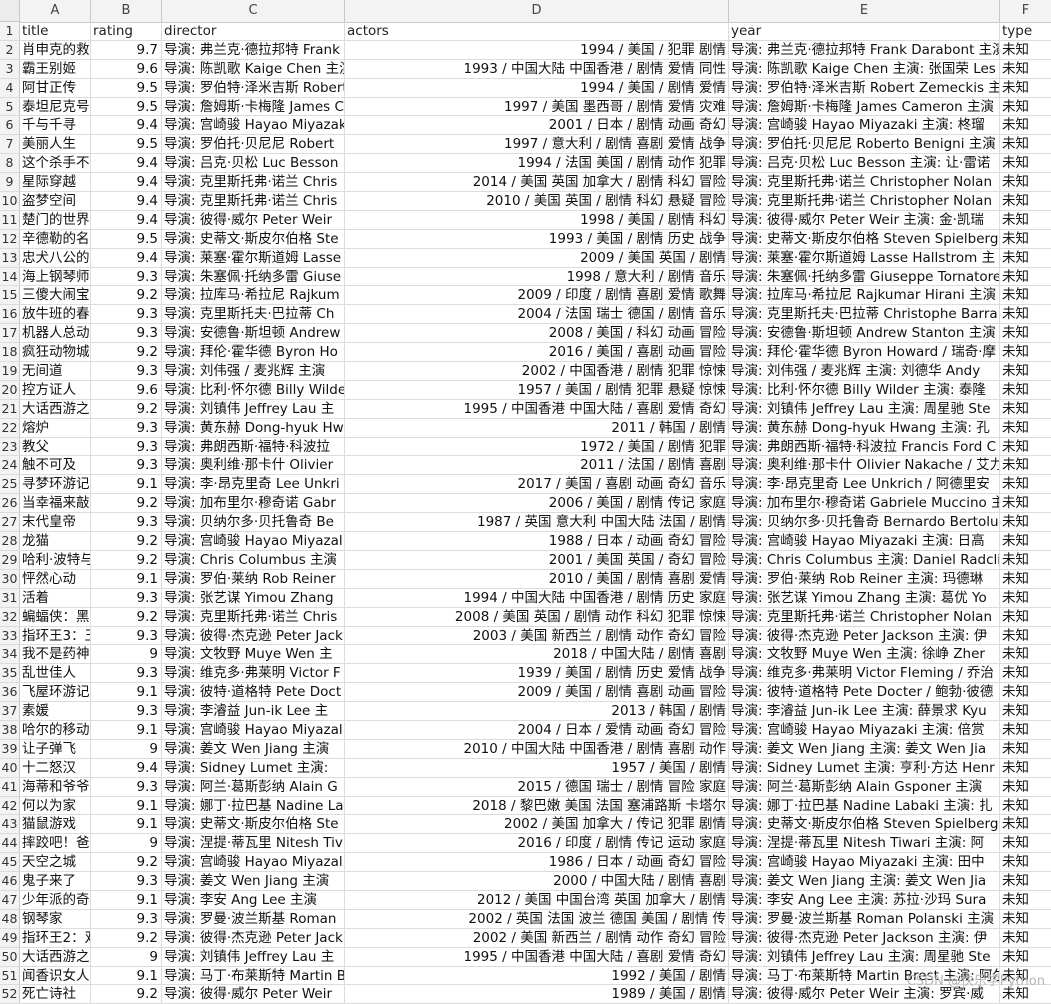 The width and height of the screenshot is (1051, 1004). I want to click on cell-actors: 2000 / 中国大陆 / 剧情 喜剧, so click(537, 881).